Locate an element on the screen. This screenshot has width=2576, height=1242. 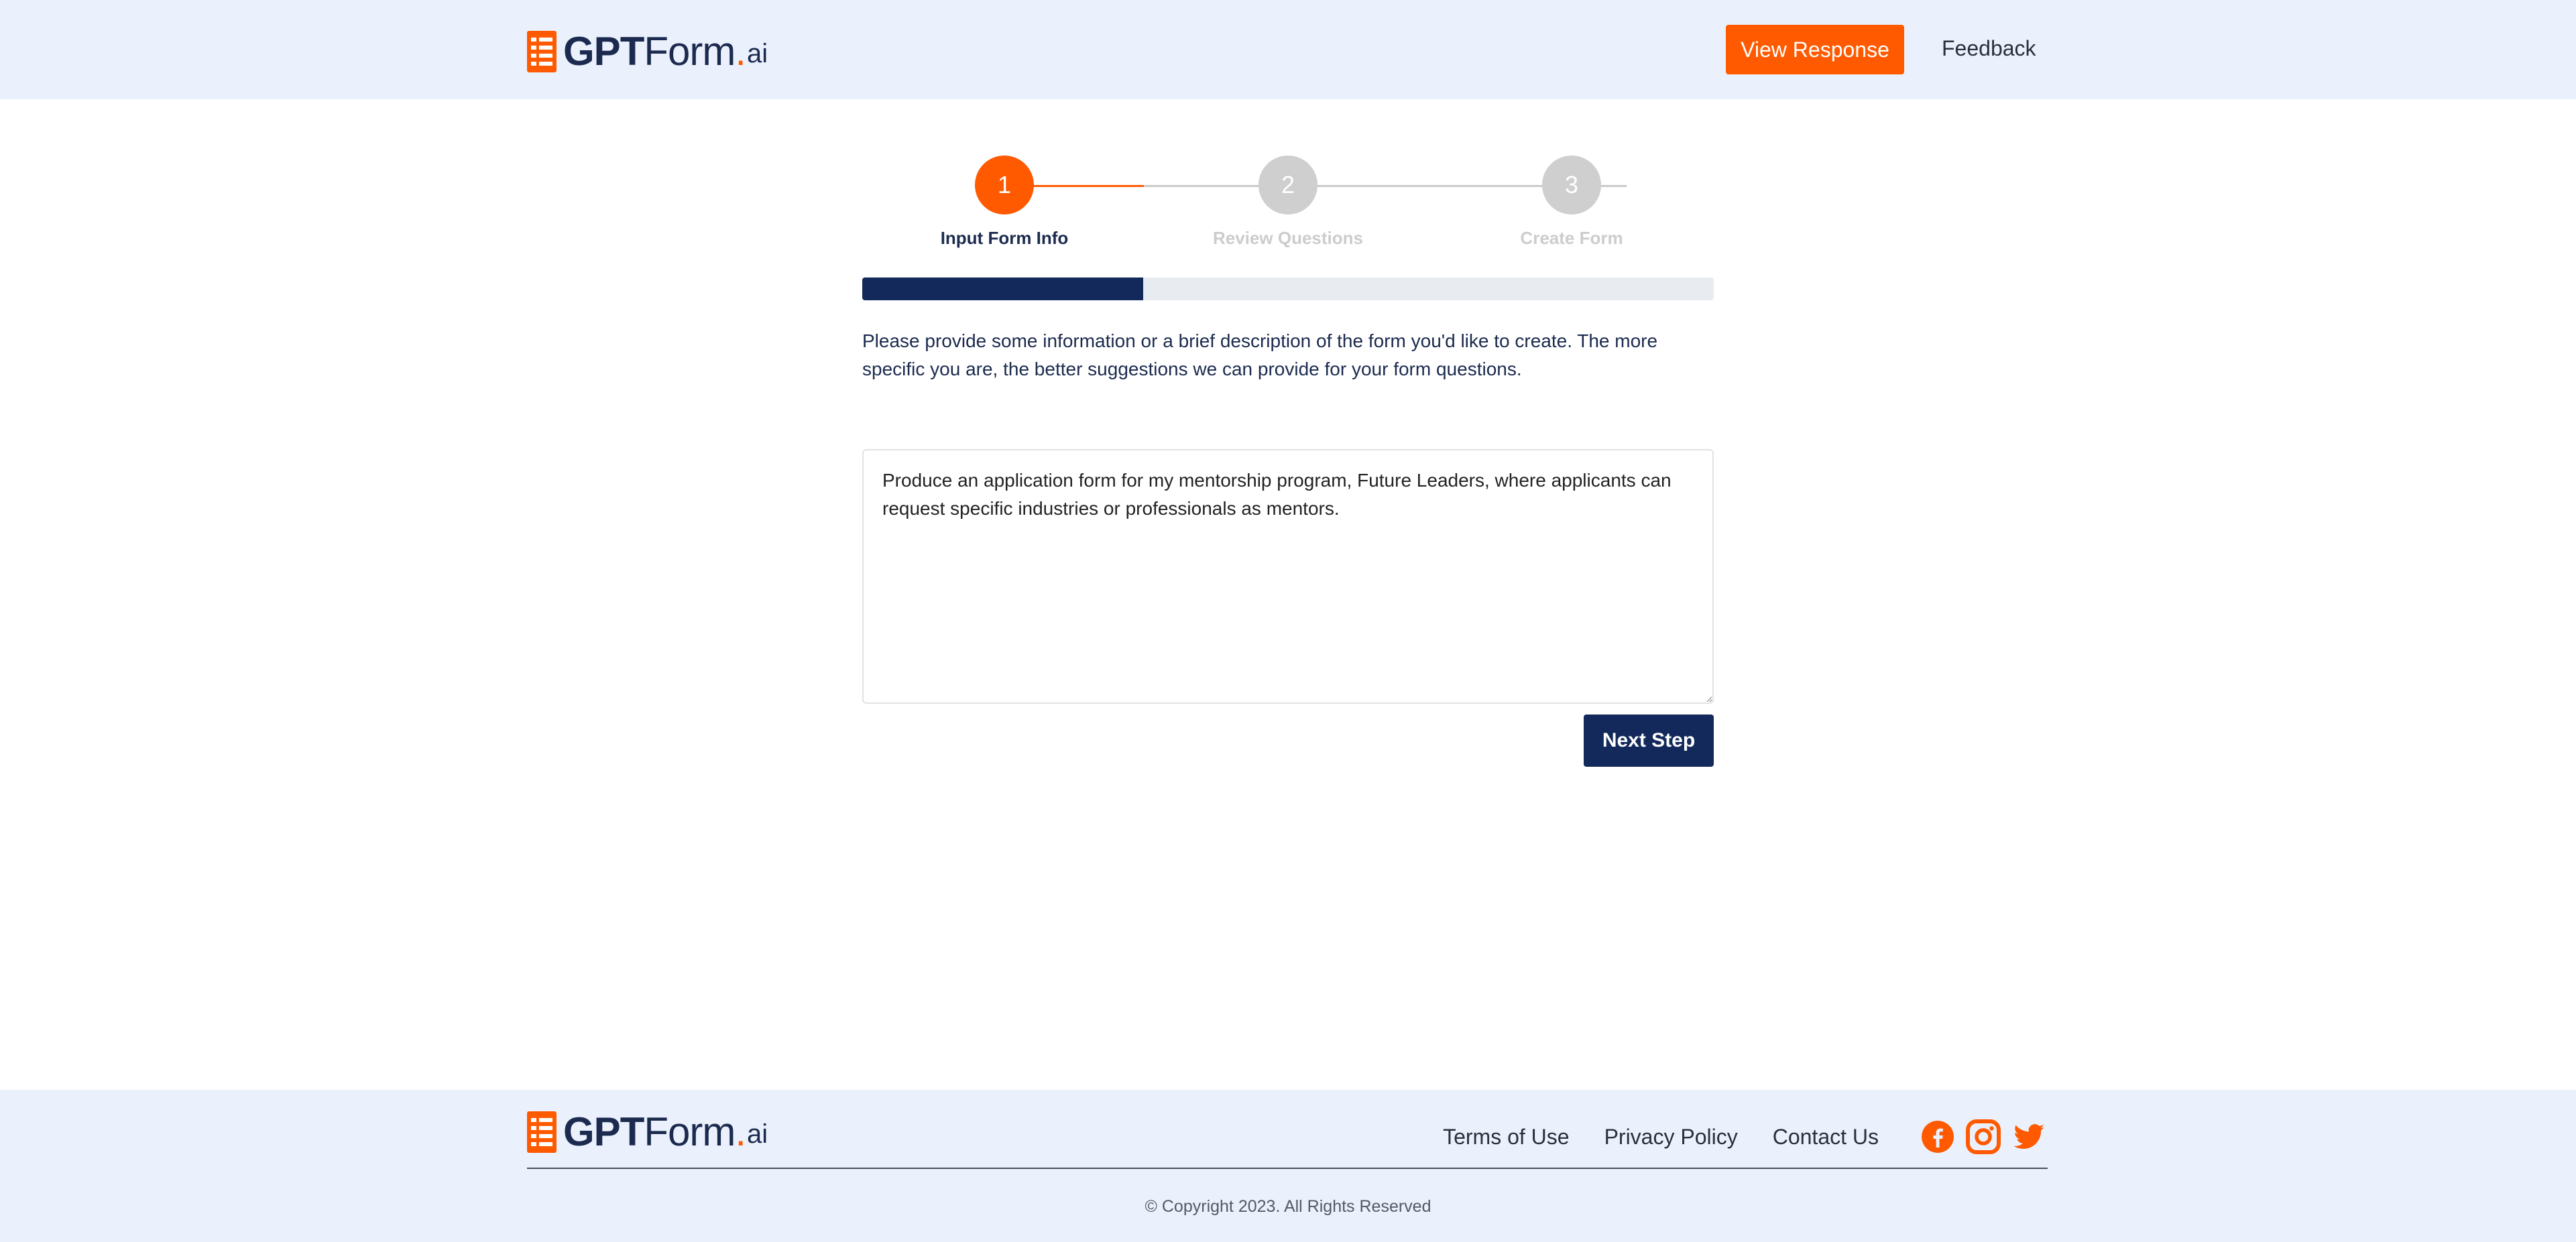
step-3-circle: 3 is located at coordinates (1571, 185).